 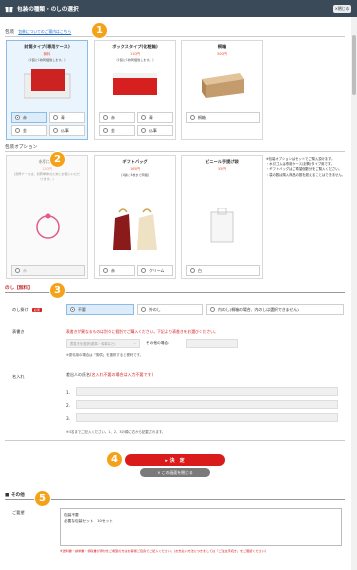 What do you see at coordinates (109, 375) in the screenshot?
I see `name-title: 差出人の氏名(名入れ不要の場合は入力不要です)` at bounding box center [109, 375].